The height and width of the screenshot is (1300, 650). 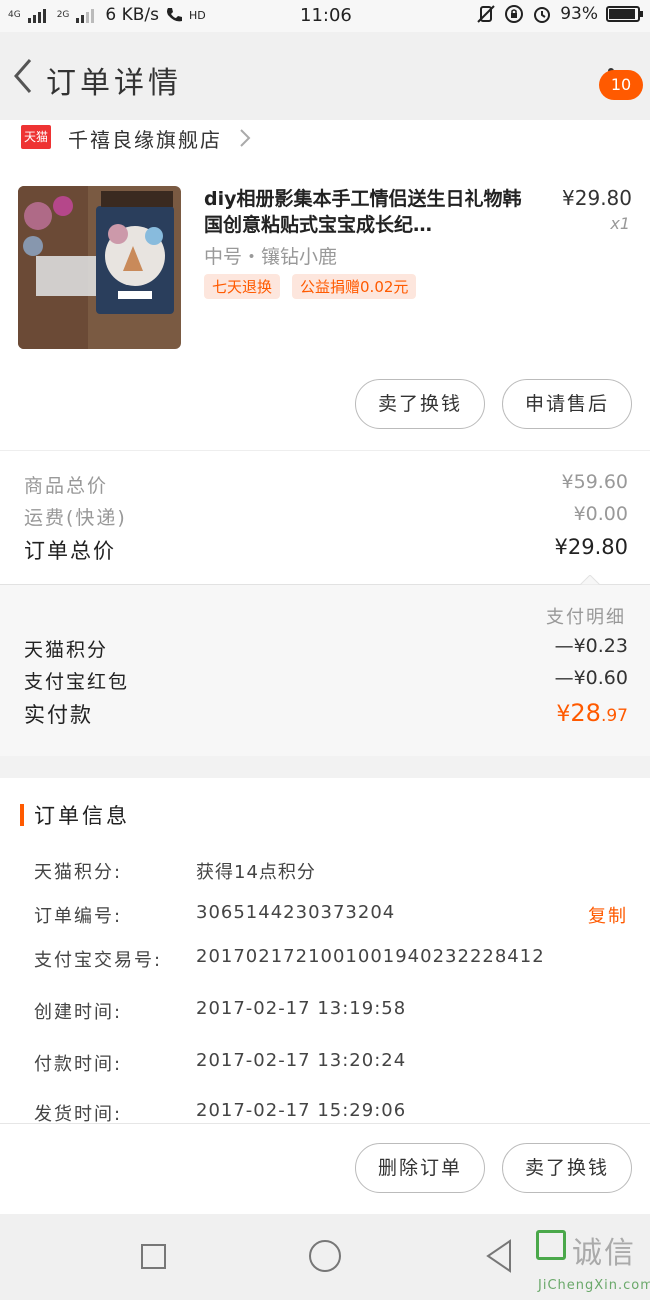 I want to click on redpacket-row: 支付宝红包 —¥0.60, so click(x=326, y=680).